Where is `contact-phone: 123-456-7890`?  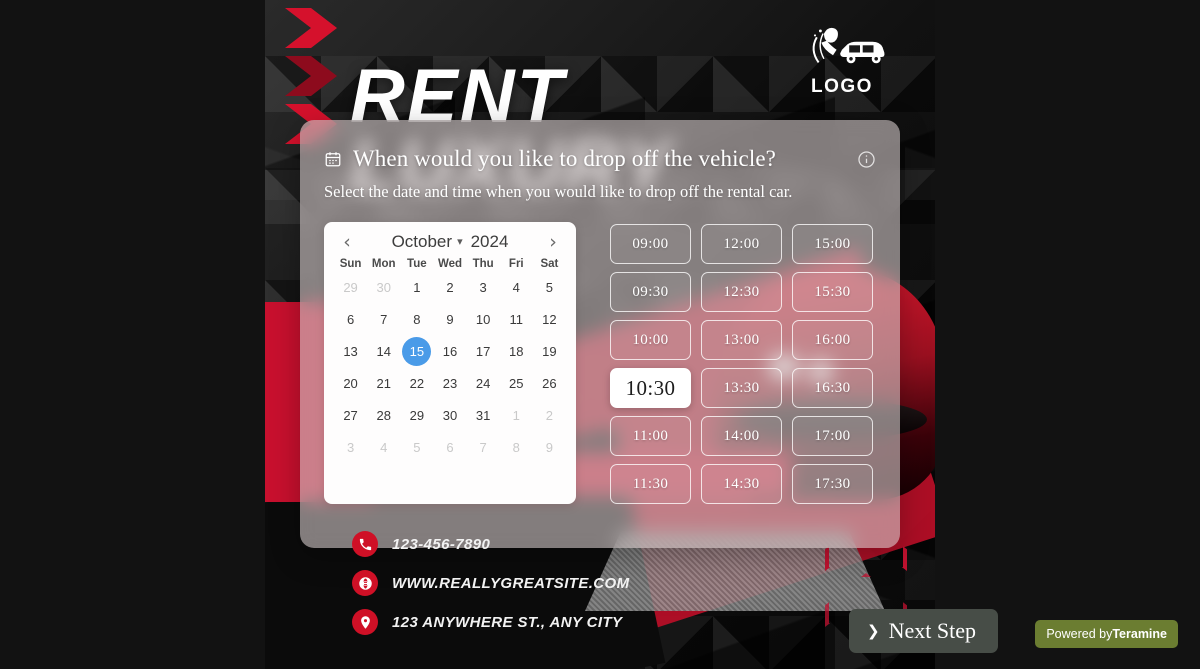 contact-phone: 123-456-7890 is located at coordinates (441, 544).